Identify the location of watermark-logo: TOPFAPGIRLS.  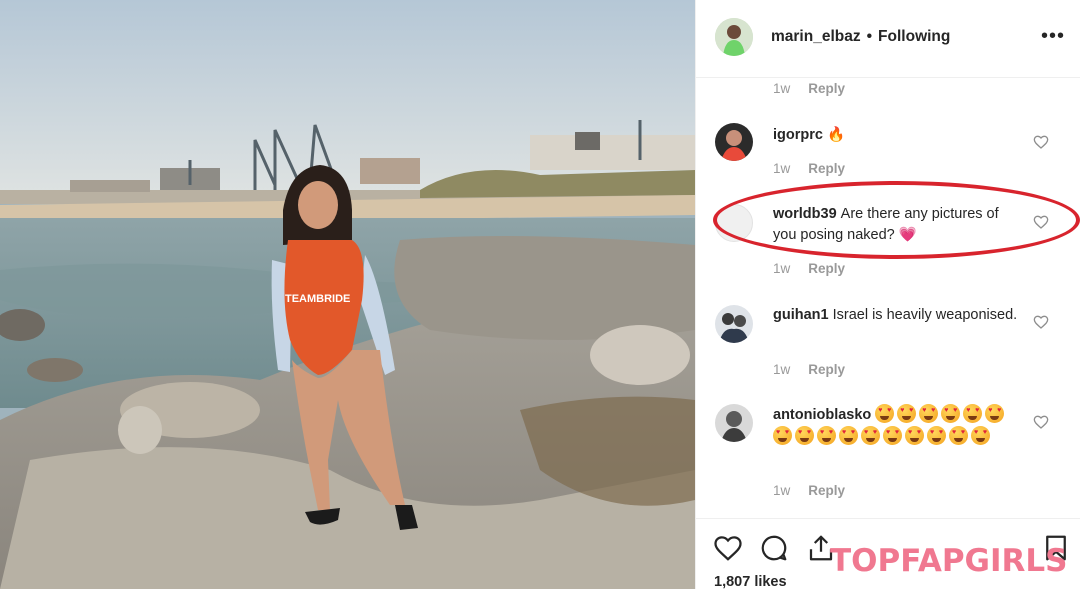
(949, 561).